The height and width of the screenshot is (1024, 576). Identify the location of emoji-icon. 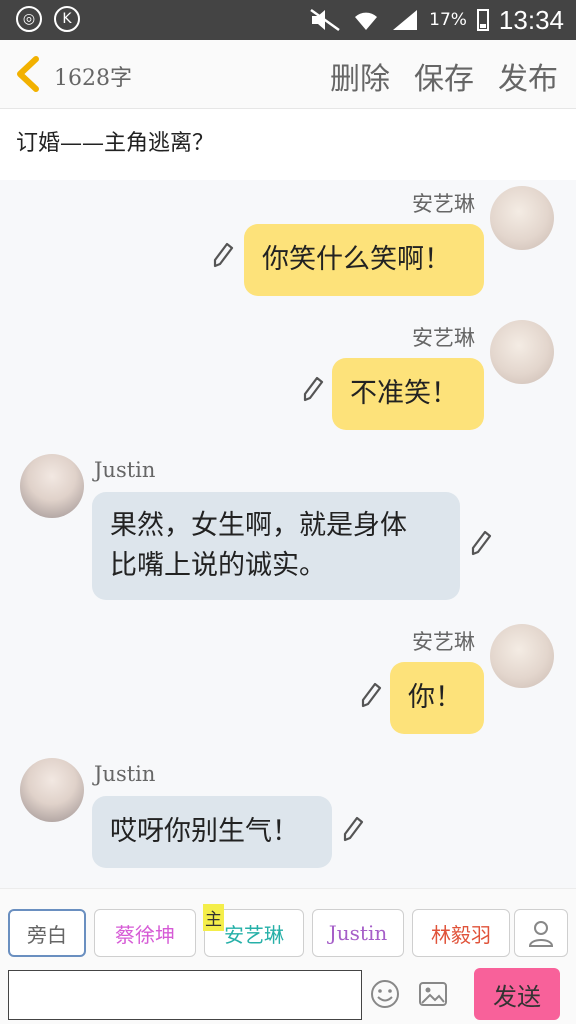
(385, 994).